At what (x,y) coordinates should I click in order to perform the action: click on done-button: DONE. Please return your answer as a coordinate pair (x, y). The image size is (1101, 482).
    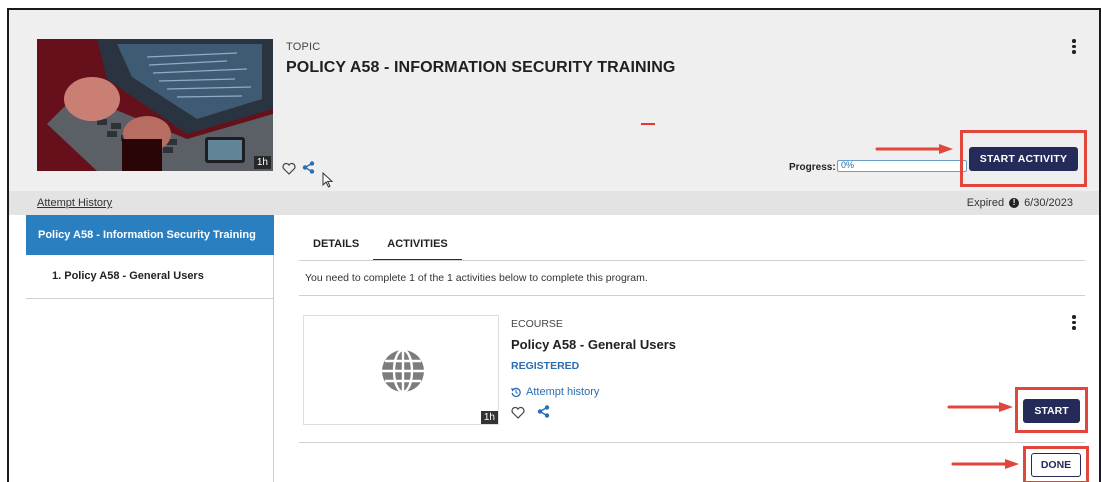
    Looking at the image, I should click on (1056, 465).